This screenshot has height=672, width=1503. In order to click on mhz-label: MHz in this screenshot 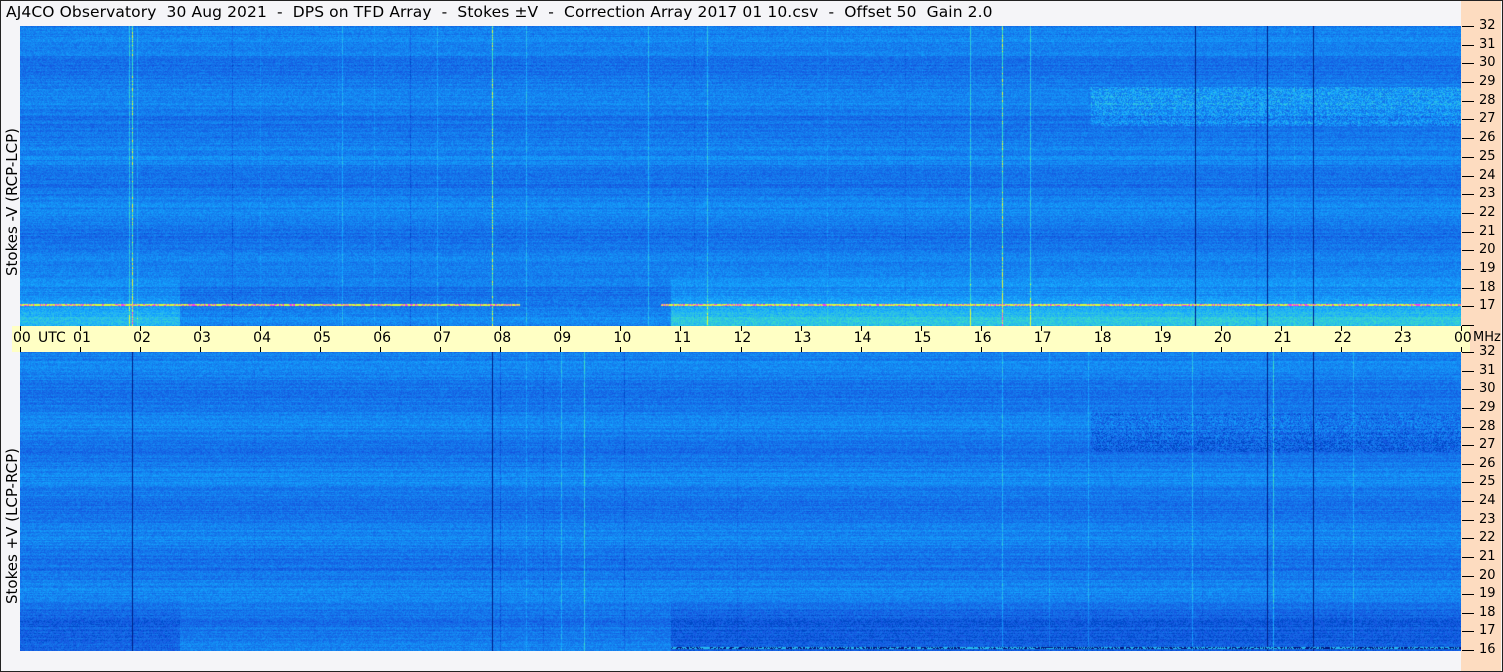, I will do `click(1487, 337)`.